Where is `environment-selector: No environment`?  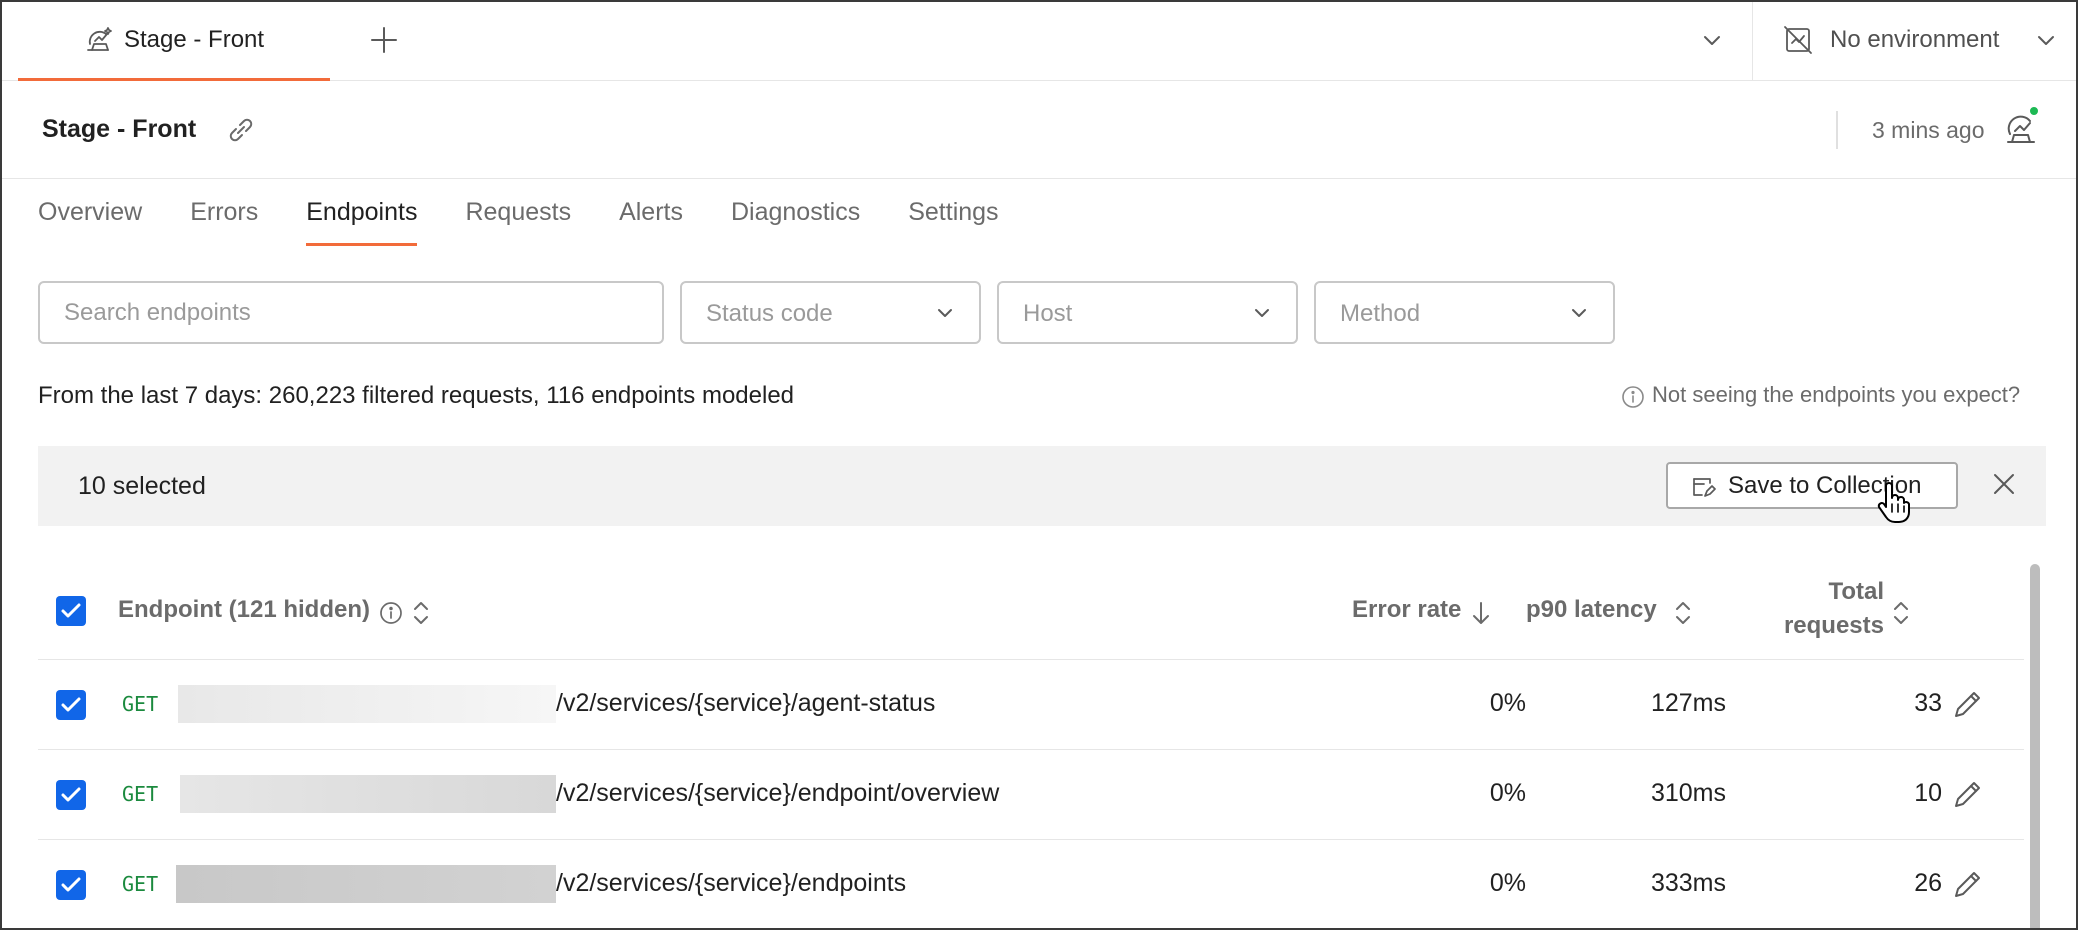
environment-selector: No environment is located at coordinates (1927, 41).